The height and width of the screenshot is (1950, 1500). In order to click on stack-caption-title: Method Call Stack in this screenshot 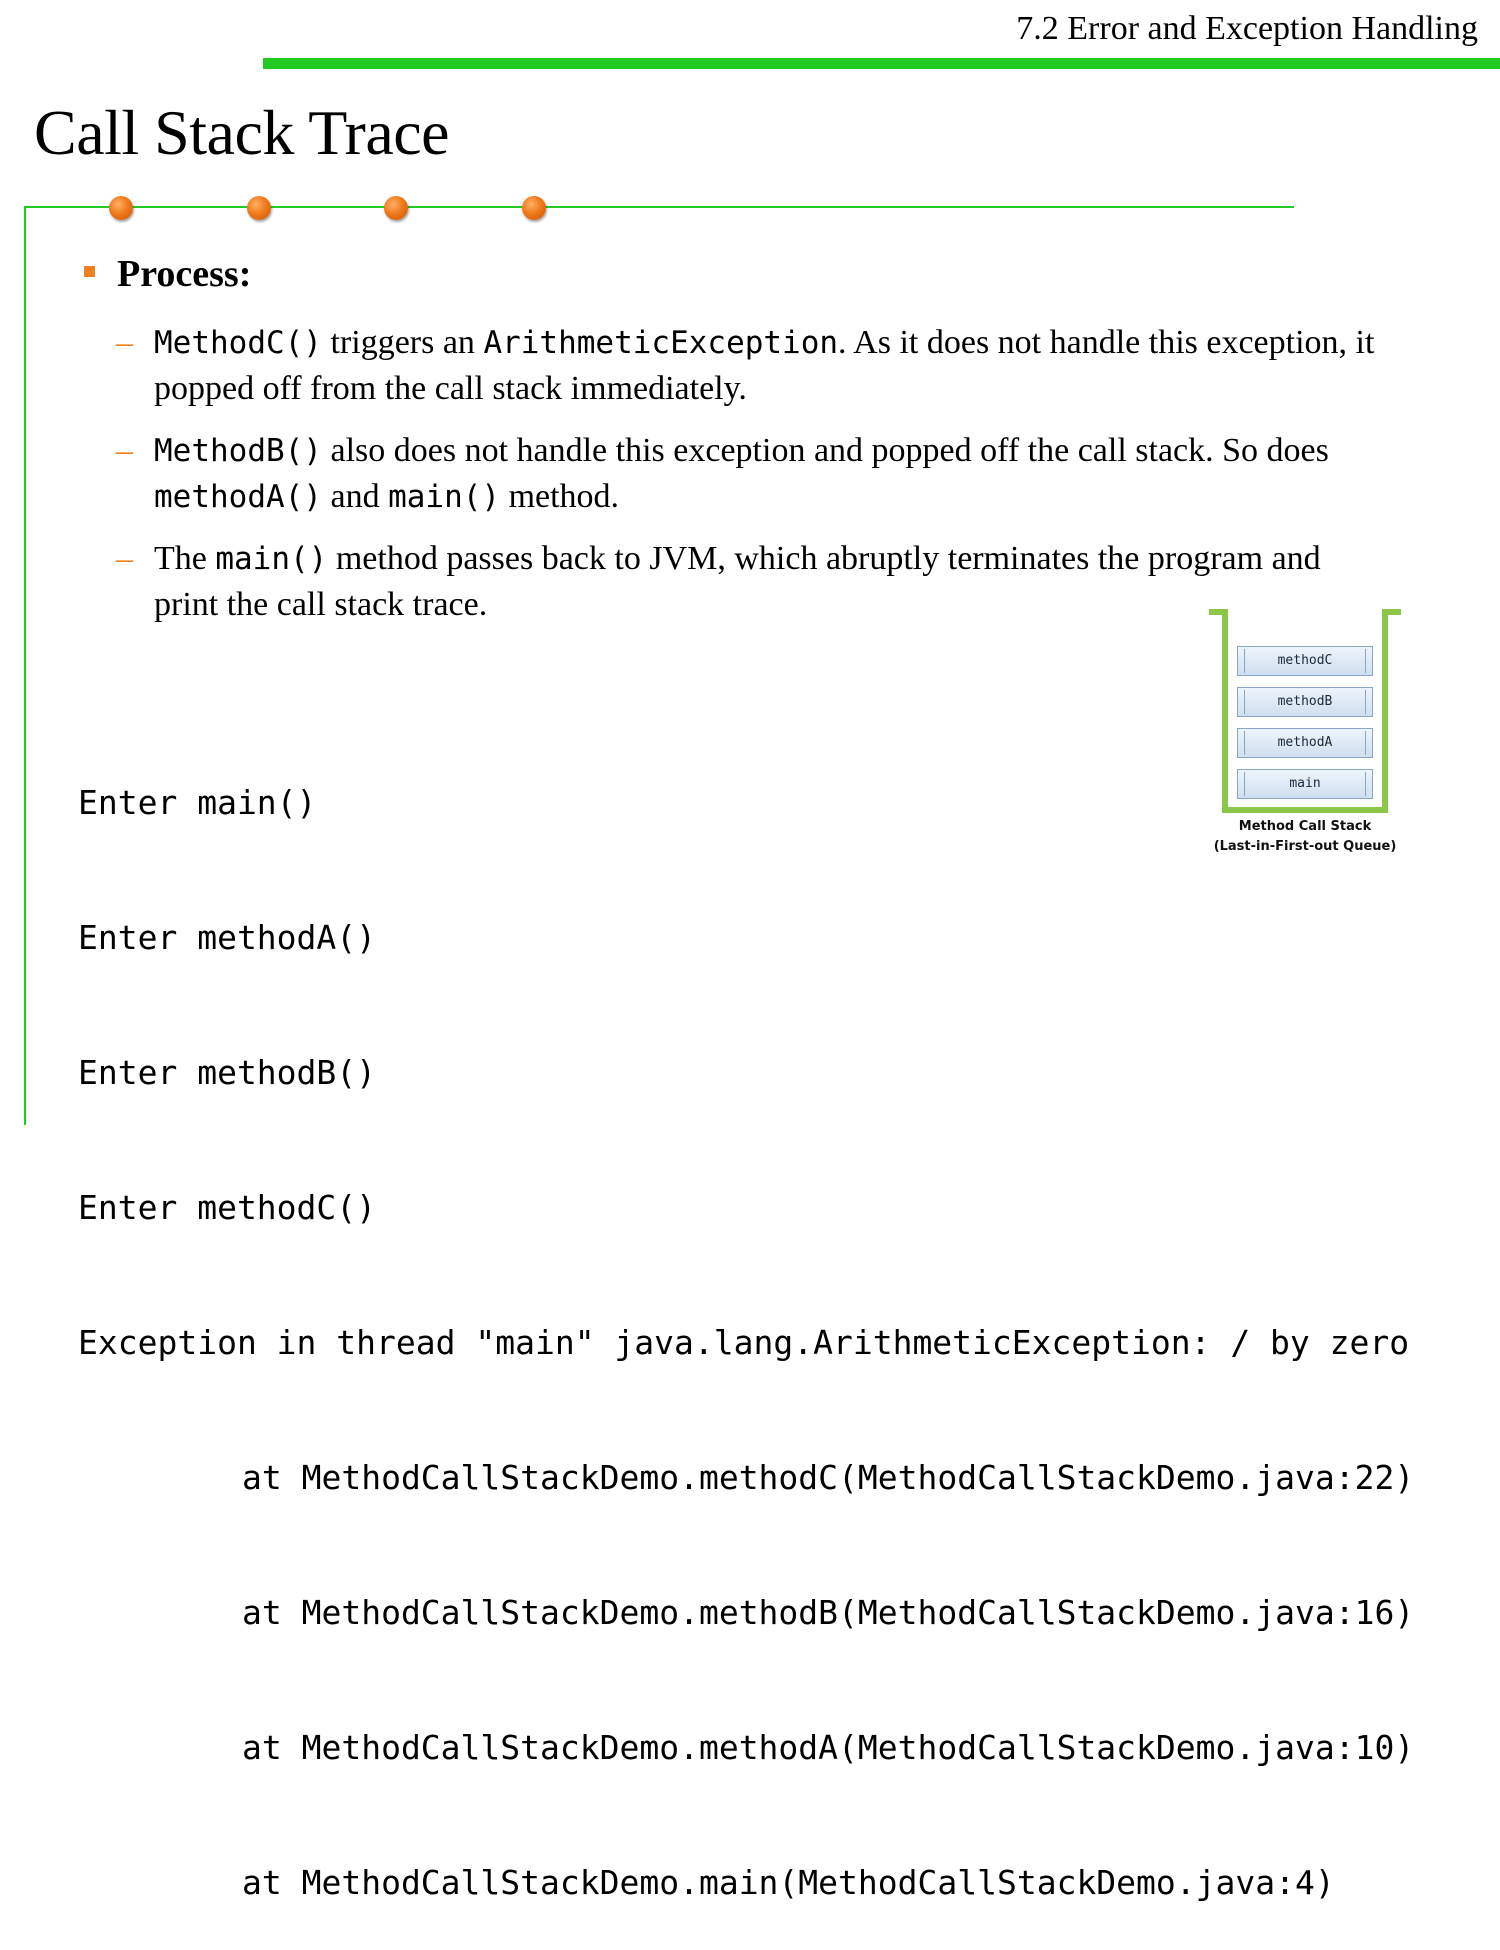, I will do `click(1305, 826)`.